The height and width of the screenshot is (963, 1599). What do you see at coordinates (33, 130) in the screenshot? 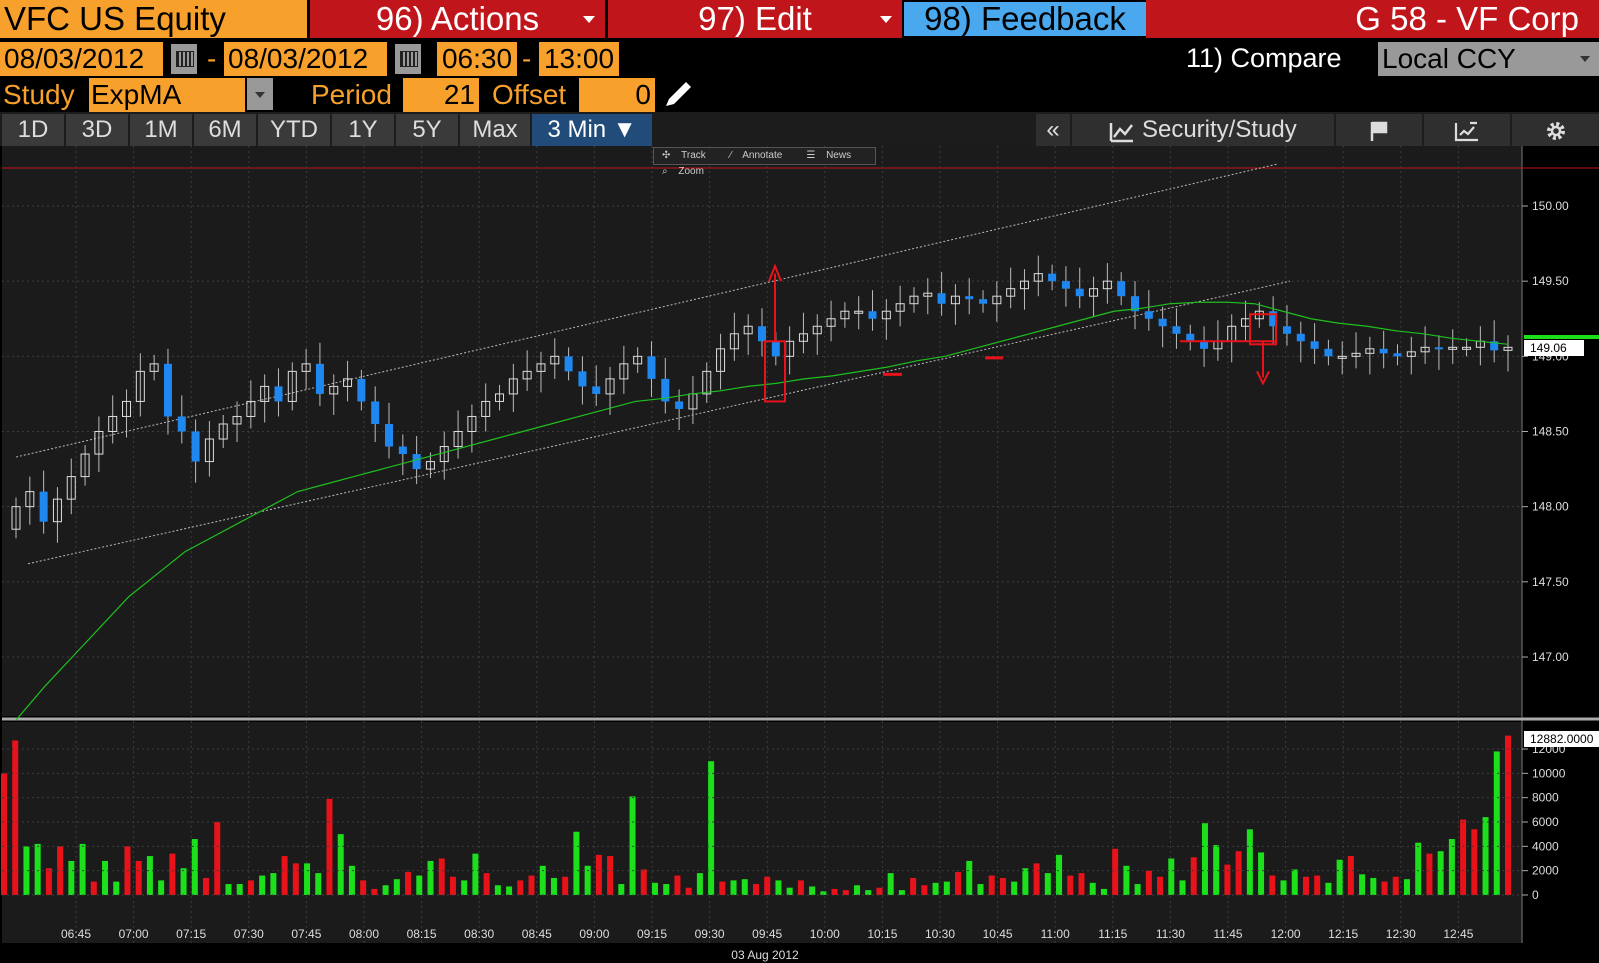
I see `range-button-1d: 1D` at bounding box center [33, 130].